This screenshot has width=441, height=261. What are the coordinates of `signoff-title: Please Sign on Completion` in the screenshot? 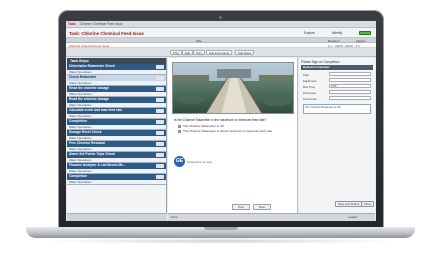 It's located at (320, 62).